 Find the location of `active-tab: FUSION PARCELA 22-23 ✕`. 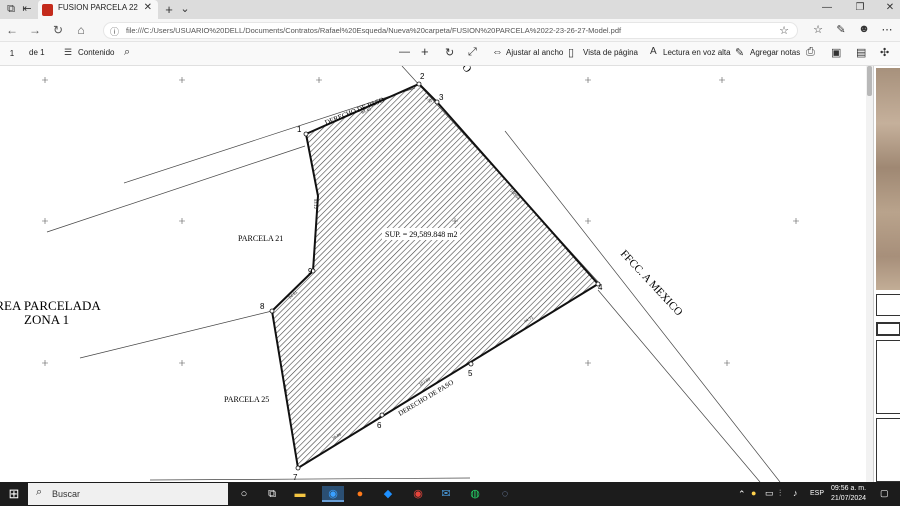

active-tab: FUSION PARCELA 22-23 ✕ is located at coordinates (98, 9).